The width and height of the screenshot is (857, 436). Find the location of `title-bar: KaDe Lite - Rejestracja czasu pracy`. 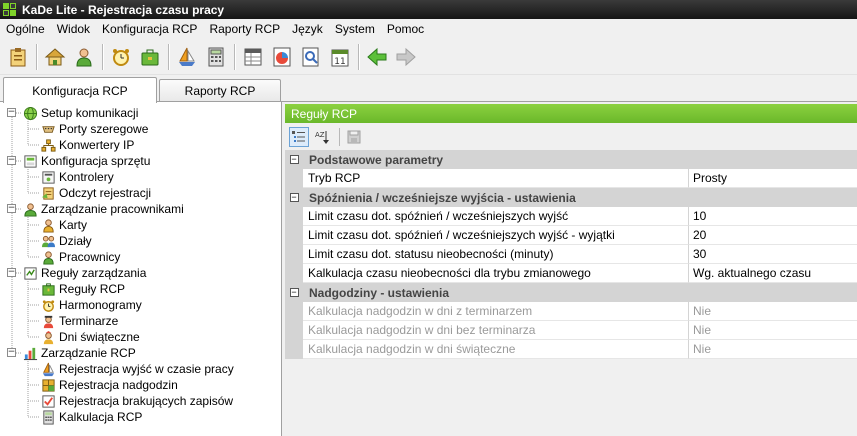

title-bar: KaDe Lite - Rejestracja czasu pracy is located at coordinates (428, 9).